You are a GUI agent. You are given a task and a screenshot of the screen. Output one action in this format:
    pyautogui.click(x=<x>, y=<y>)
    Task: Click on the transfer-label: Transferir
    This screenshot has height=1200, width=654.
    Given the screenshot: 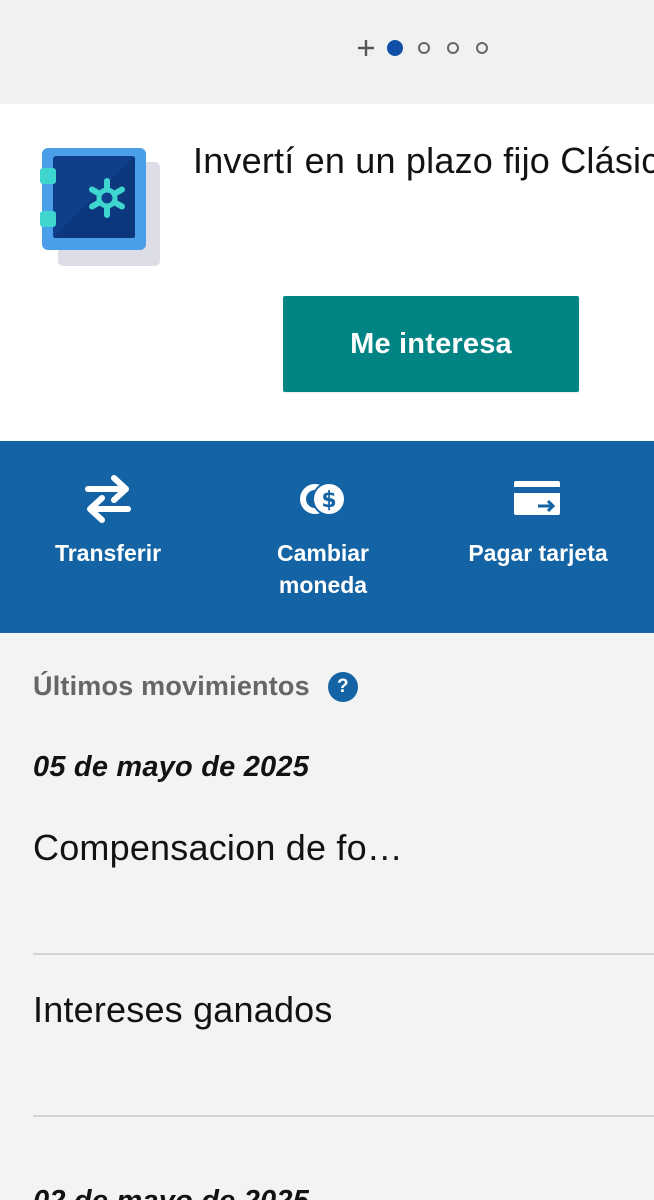 What is the action you would take?
    pyautogui.click(x=108, y=553)
    